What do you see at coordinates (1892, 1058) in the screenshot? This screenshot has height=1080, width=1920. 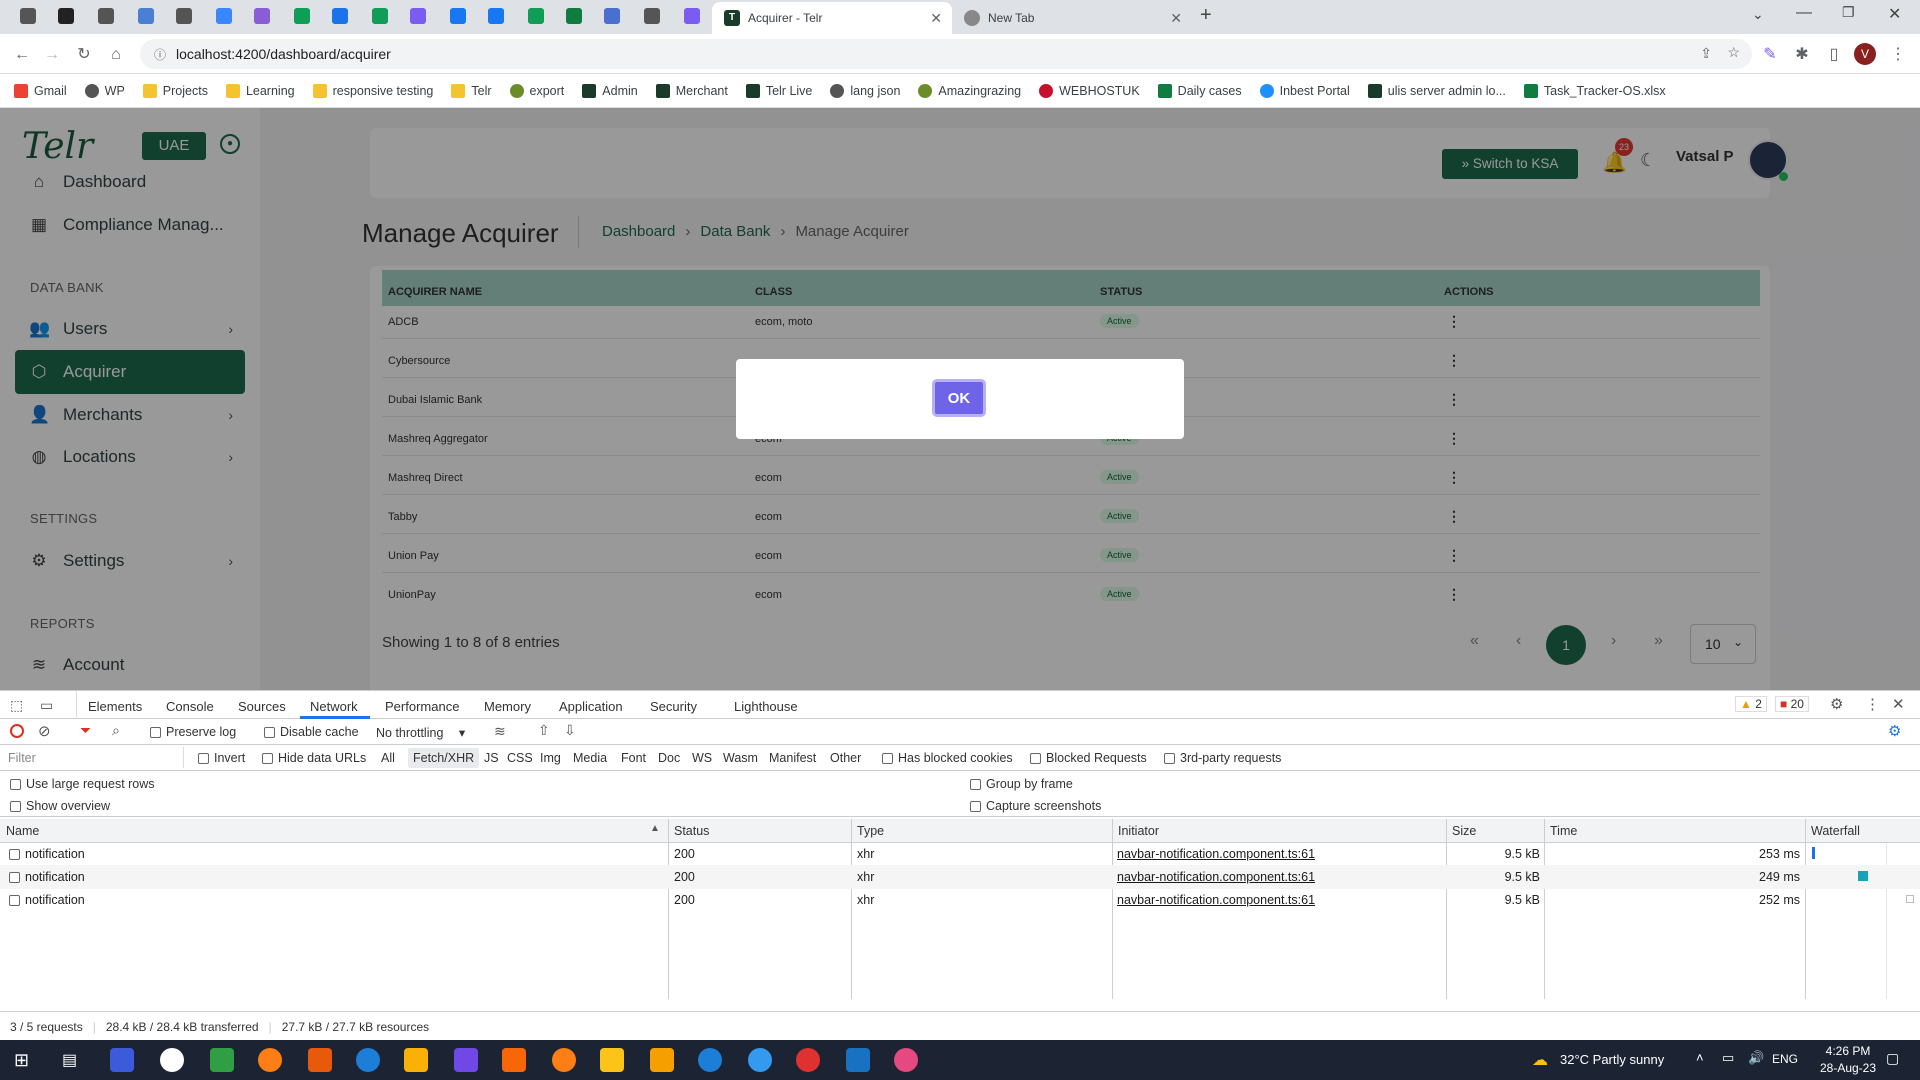 I see `notifications-icon: ▢` at bounding box center [1892, 1058].